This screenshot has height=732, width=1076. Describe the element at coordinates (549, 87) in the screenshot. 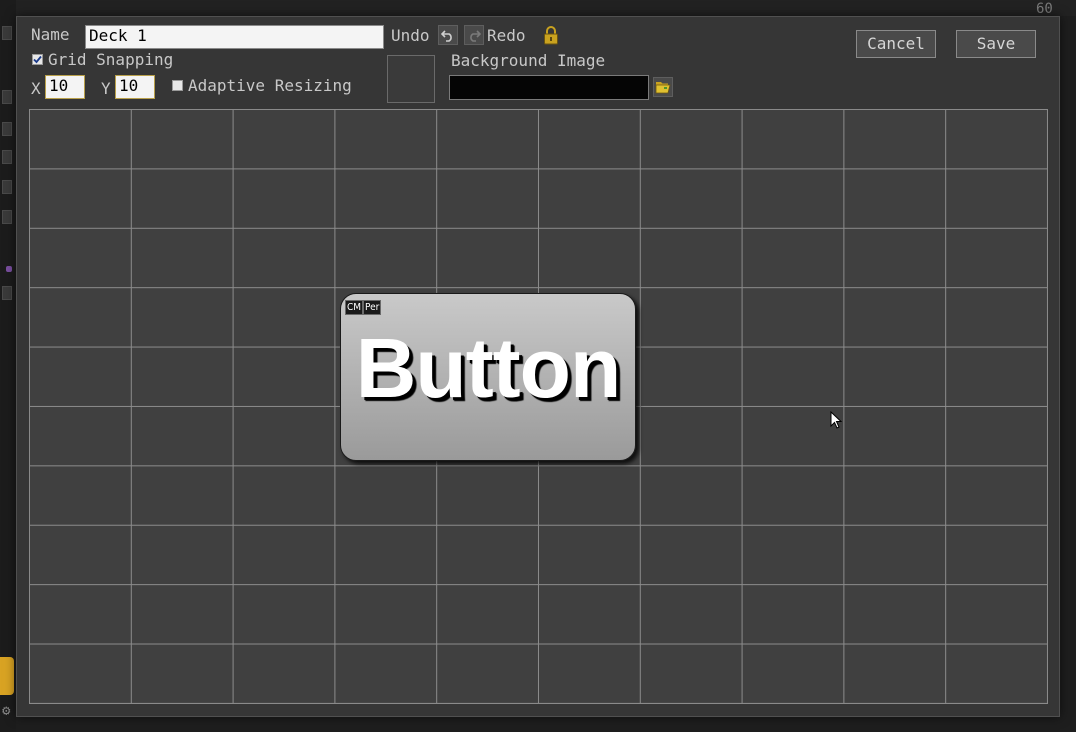

I see `background-image-input` at that location.